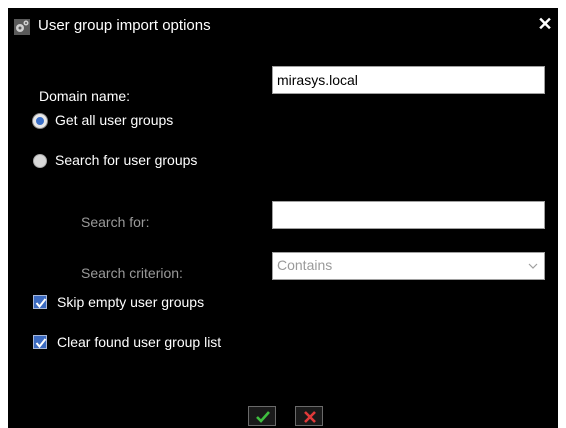 Image resolution: width=566 pixels, height=428 pixels. I want to click on search-for-label: Search for:, so click(115, 222).